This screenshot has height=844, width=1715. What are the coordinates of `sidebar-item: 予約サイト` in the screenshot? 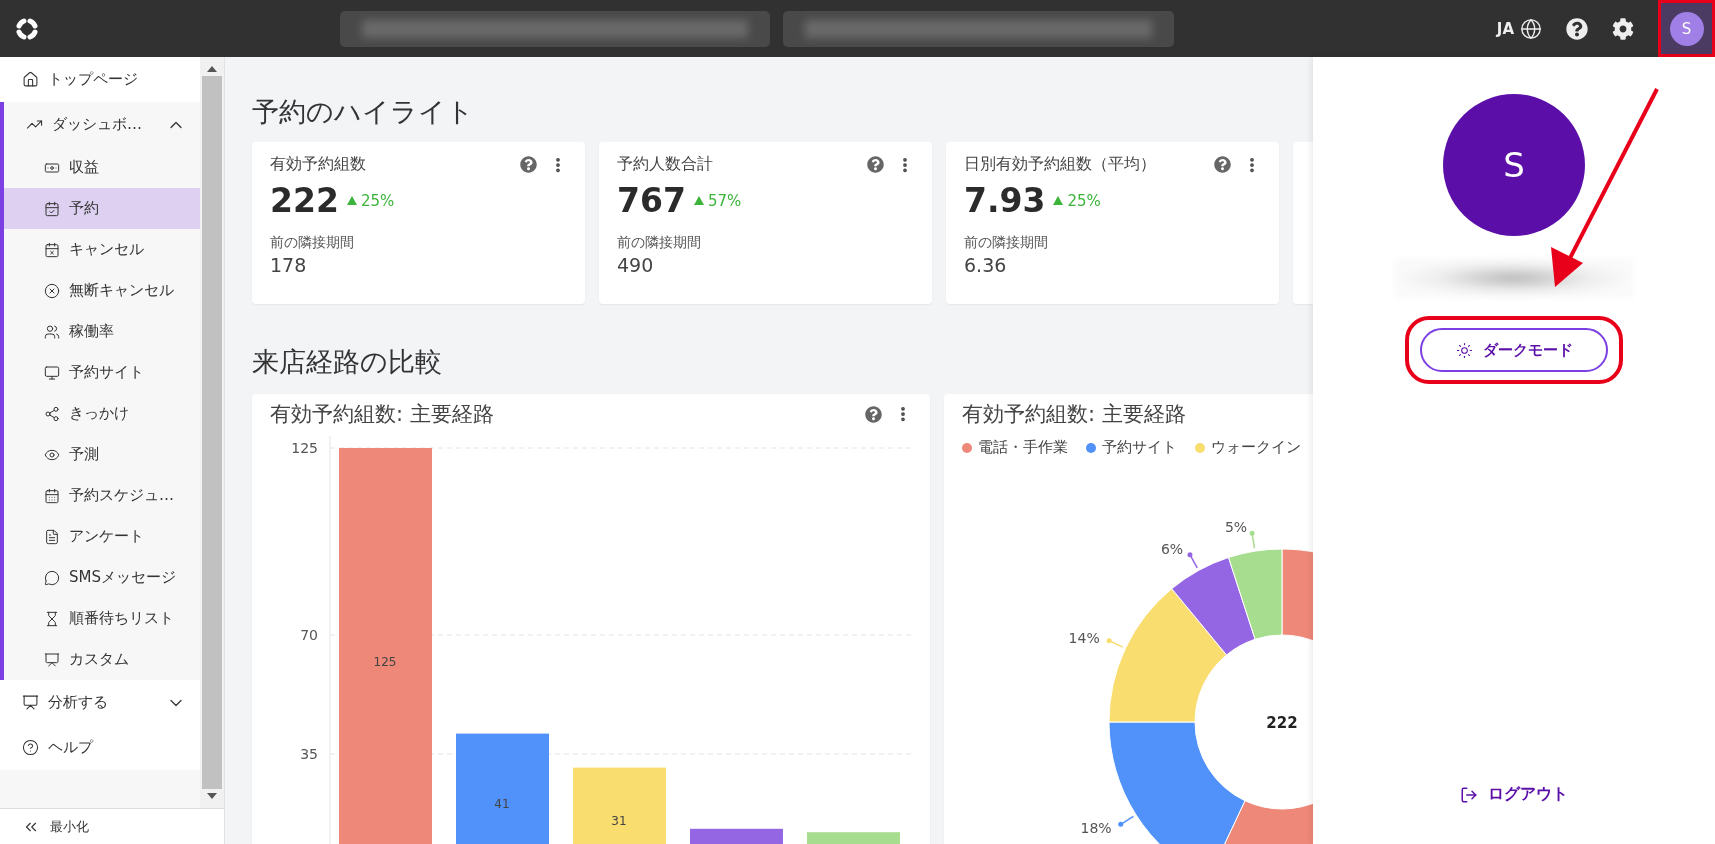 It's located at (102, 372).